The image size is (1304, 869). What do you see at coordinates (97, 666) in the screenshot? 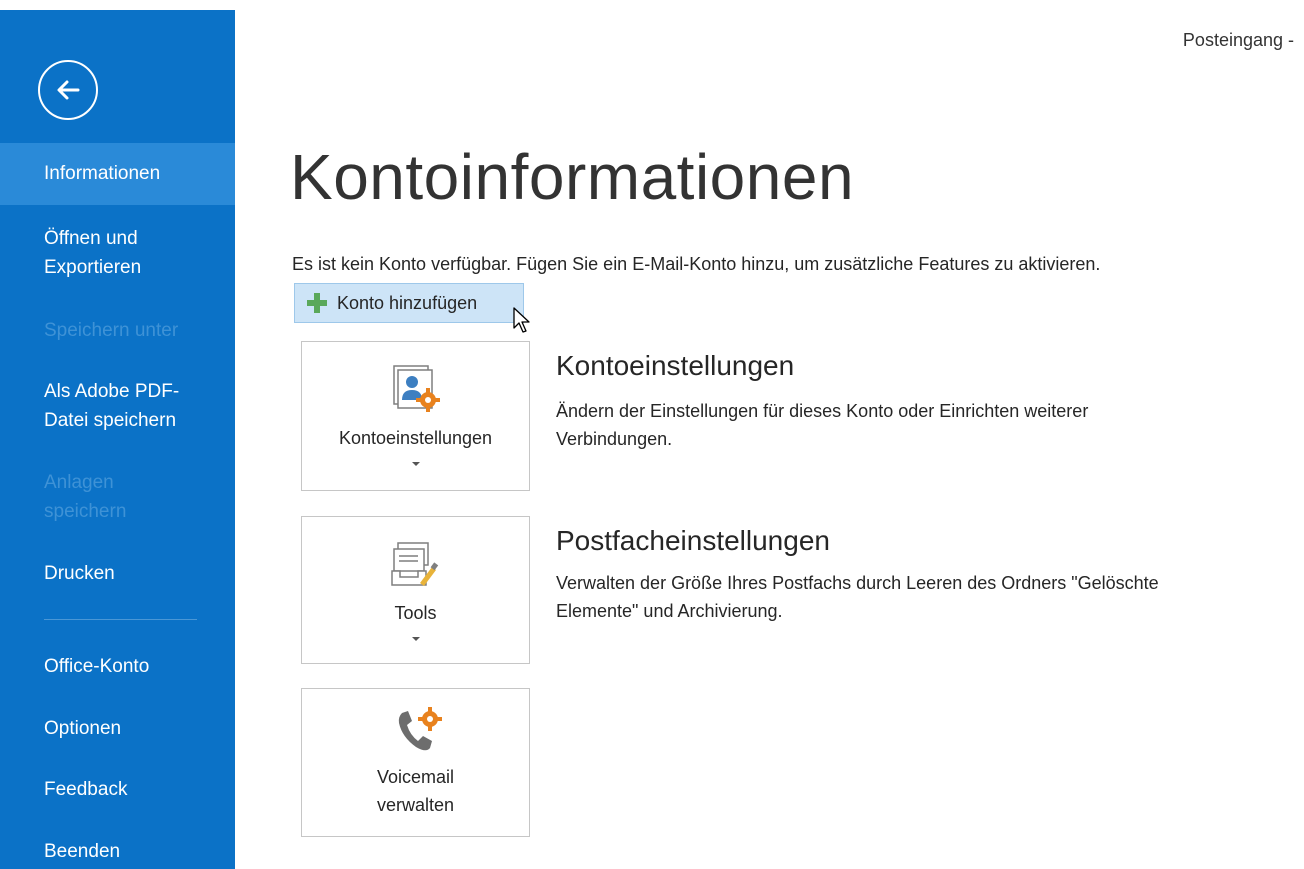
I see `nav-item-label: Office-Konto` at bounding box center [97, 666].